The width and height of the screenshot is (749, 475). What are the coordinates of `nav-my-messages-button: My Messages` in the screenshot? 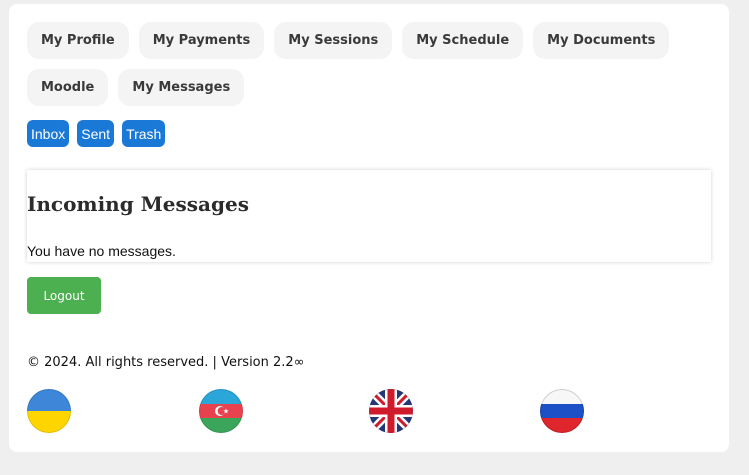 It's located at (181, 87).